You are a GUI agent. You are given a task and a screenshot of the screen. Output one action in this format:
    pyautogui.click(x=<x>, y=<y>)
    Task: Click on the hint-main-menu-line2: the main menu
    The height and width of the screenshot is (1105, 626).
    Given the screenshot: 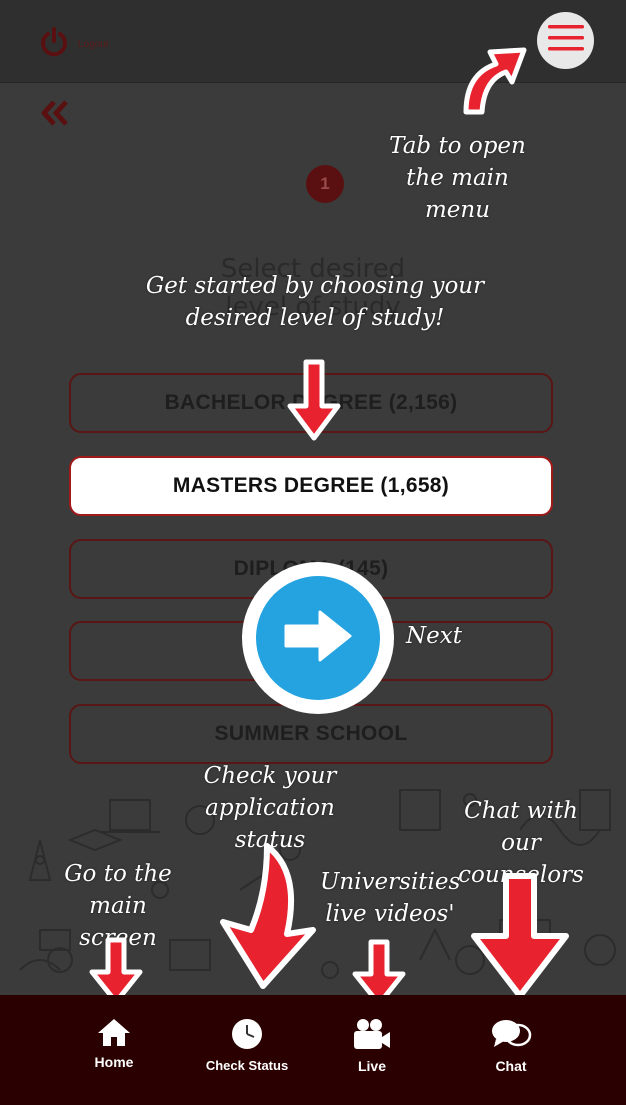 What is the action you would take?
    pyautogui.click(x=457, y=194)
    